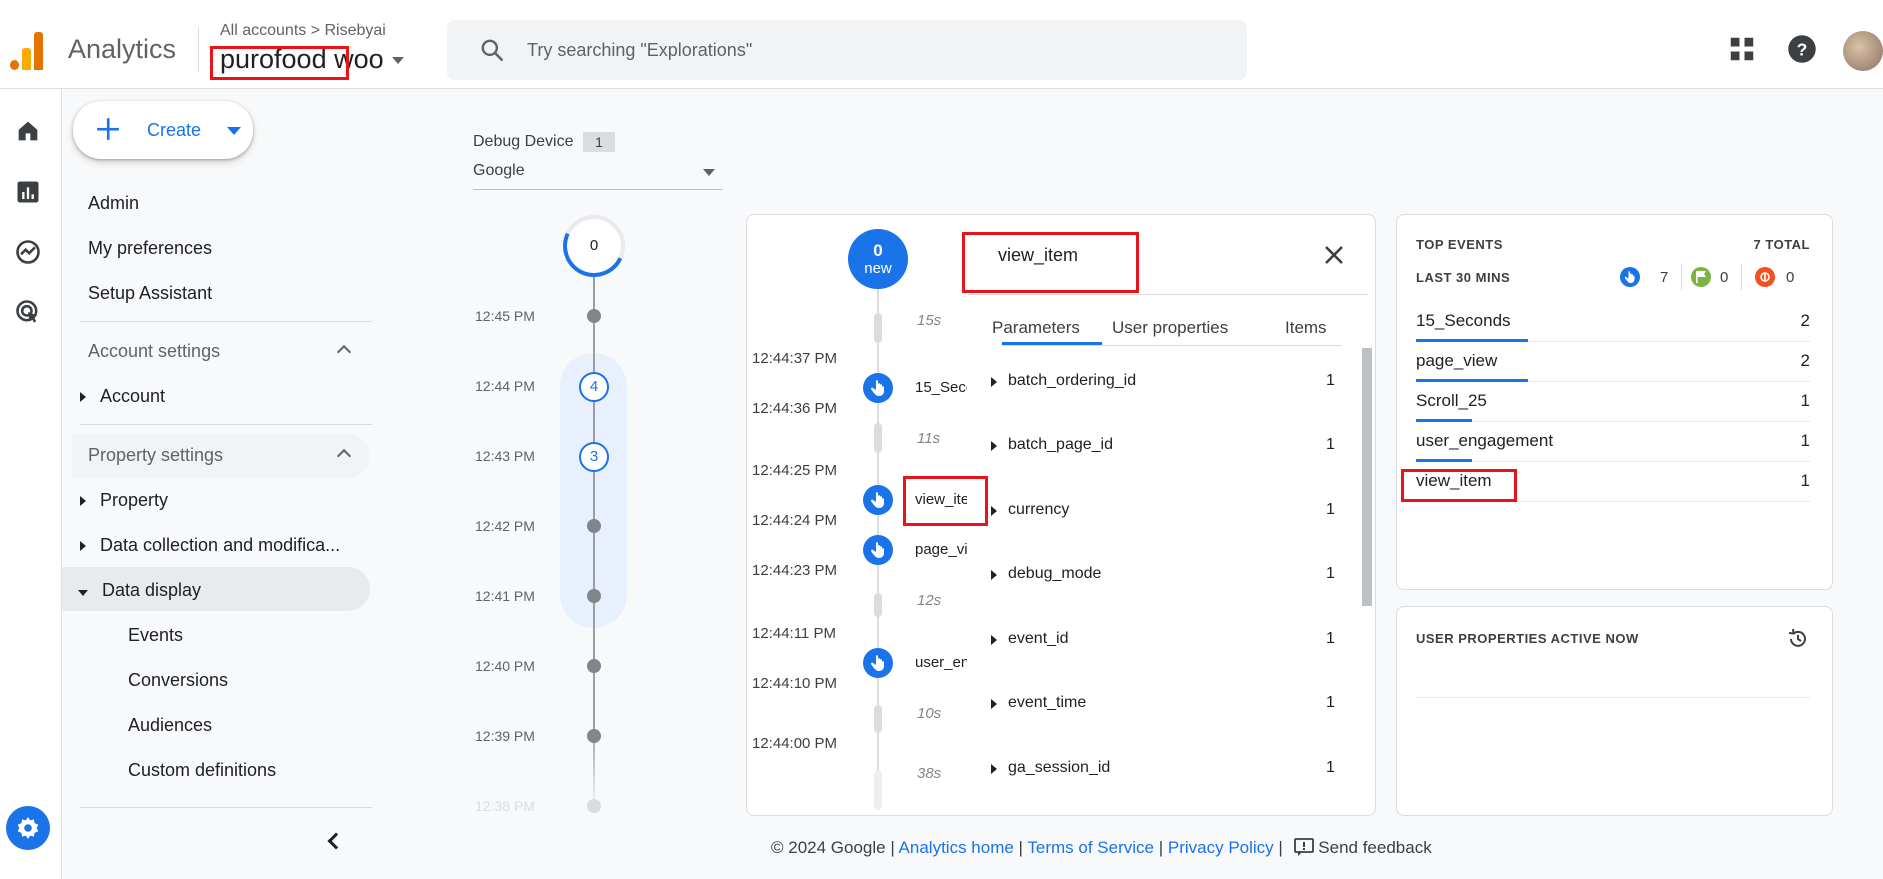  I want to click on event-label: view_item, so click(941, 499).